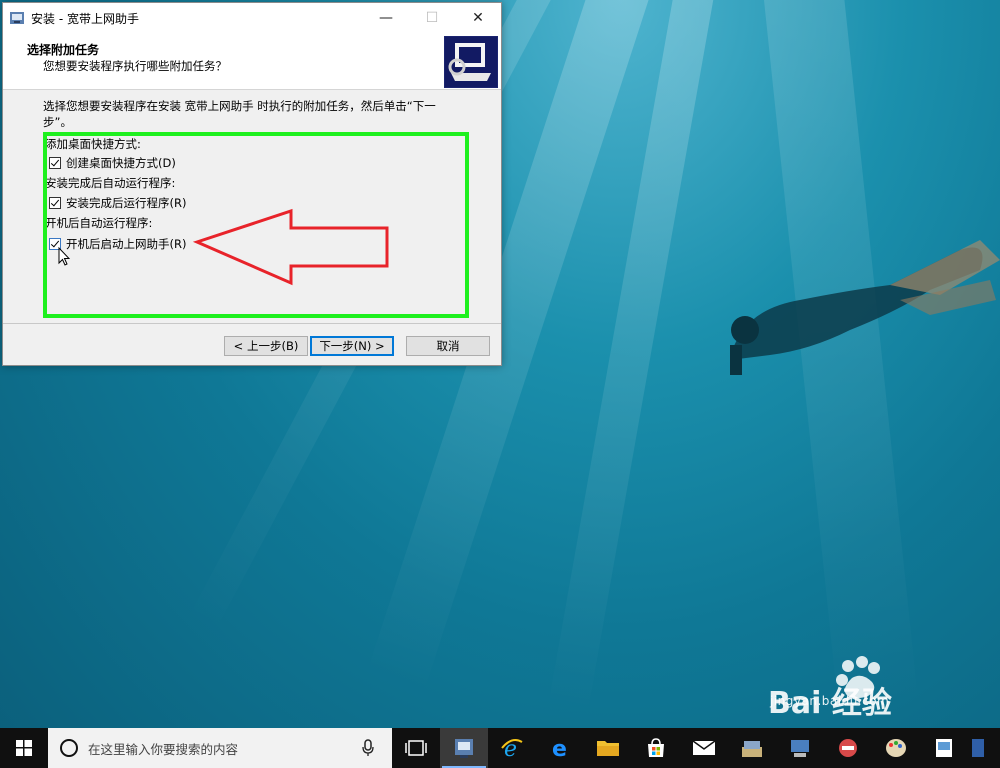 This screenshot has height=768, width=1000. I want to click on ie-icon: e, so click(512, 748).